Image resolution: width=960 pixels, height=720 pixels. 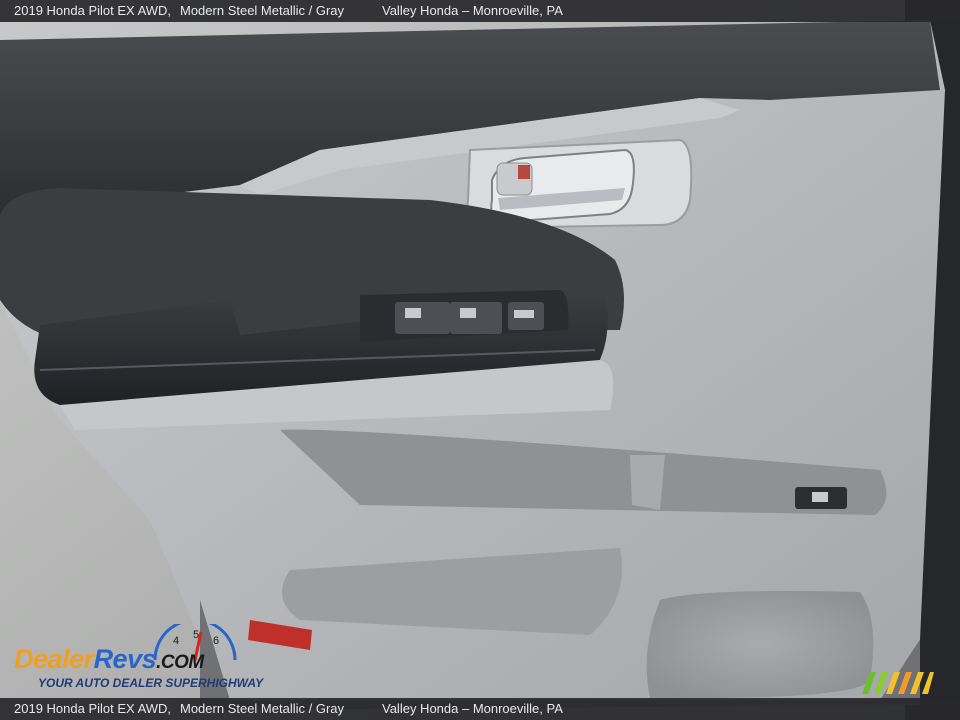 I want to click on logo-part-revs: Revs, so click(x=125, y=659).